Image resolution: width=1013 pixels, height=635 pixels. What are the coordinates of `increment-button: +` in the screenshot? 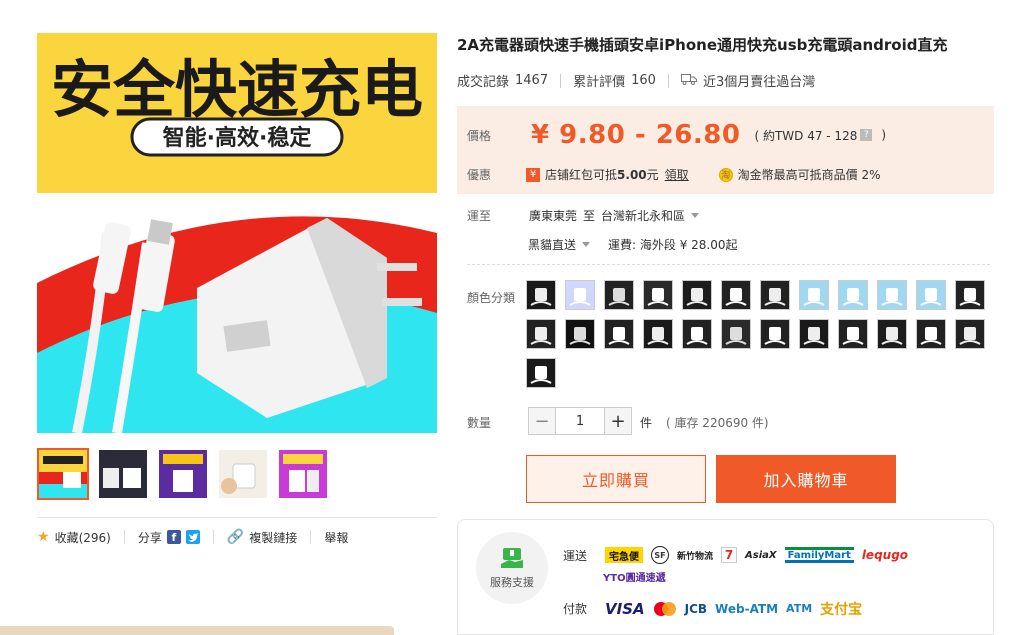 It's located at (618, 421).